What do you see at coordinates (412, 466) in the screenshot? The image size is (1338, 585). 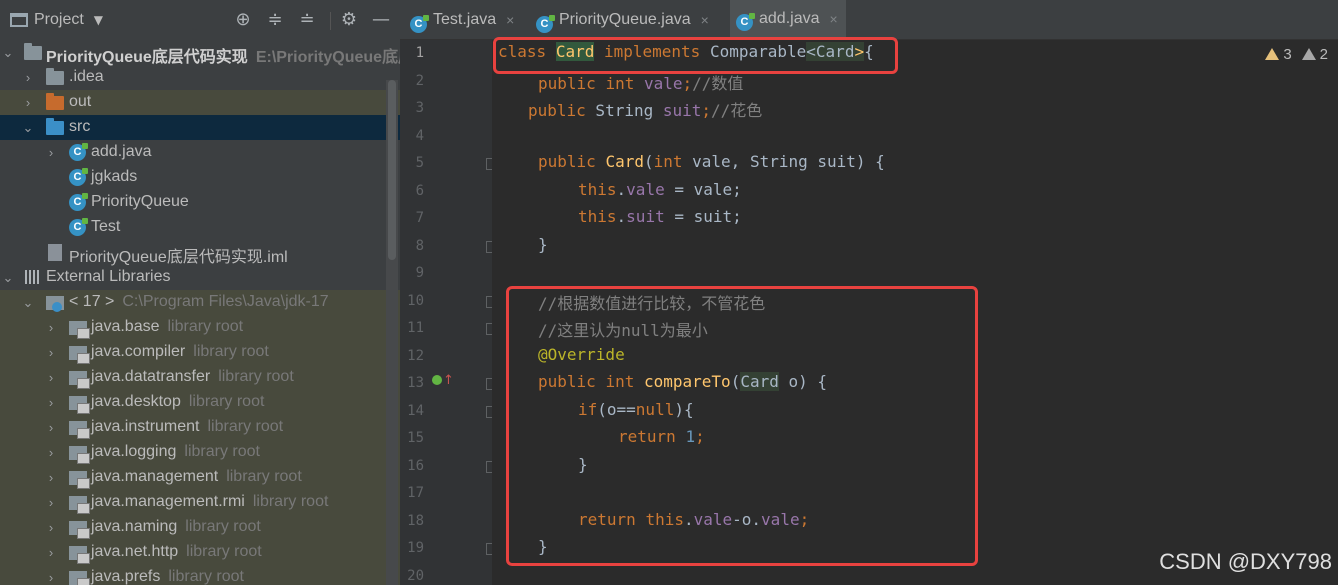 I see `line-number: 16` at bounding box center [412, 466].